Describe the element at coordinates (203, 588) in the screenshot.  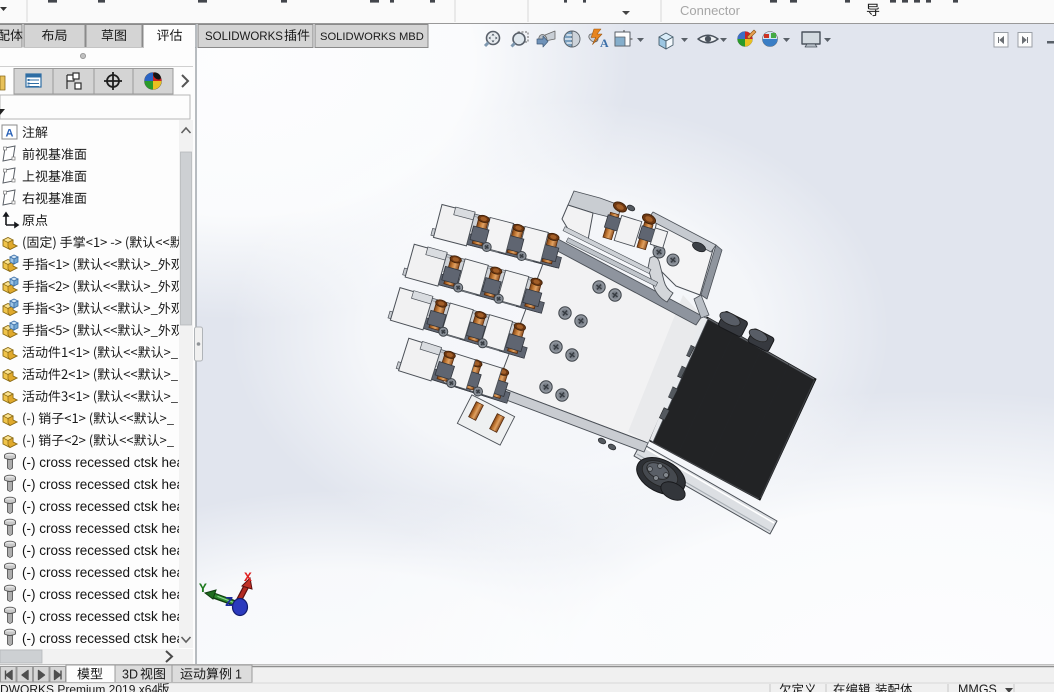
I see `svg-text: Y` at that location.